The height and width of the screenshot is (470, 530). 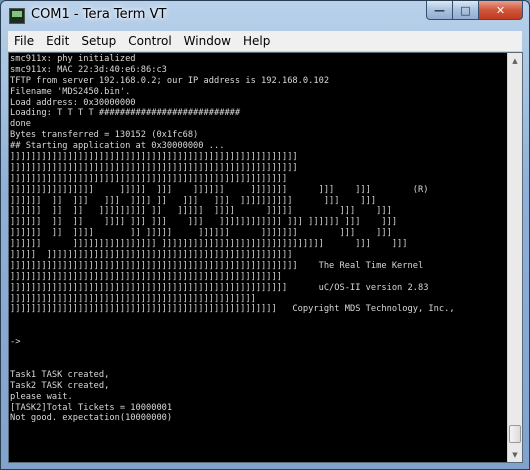 What do you see at coordinates (60, 374) in the screenshot?
I see `terminal-line: Task1 TASK created,` at bounding box center [60, 374].